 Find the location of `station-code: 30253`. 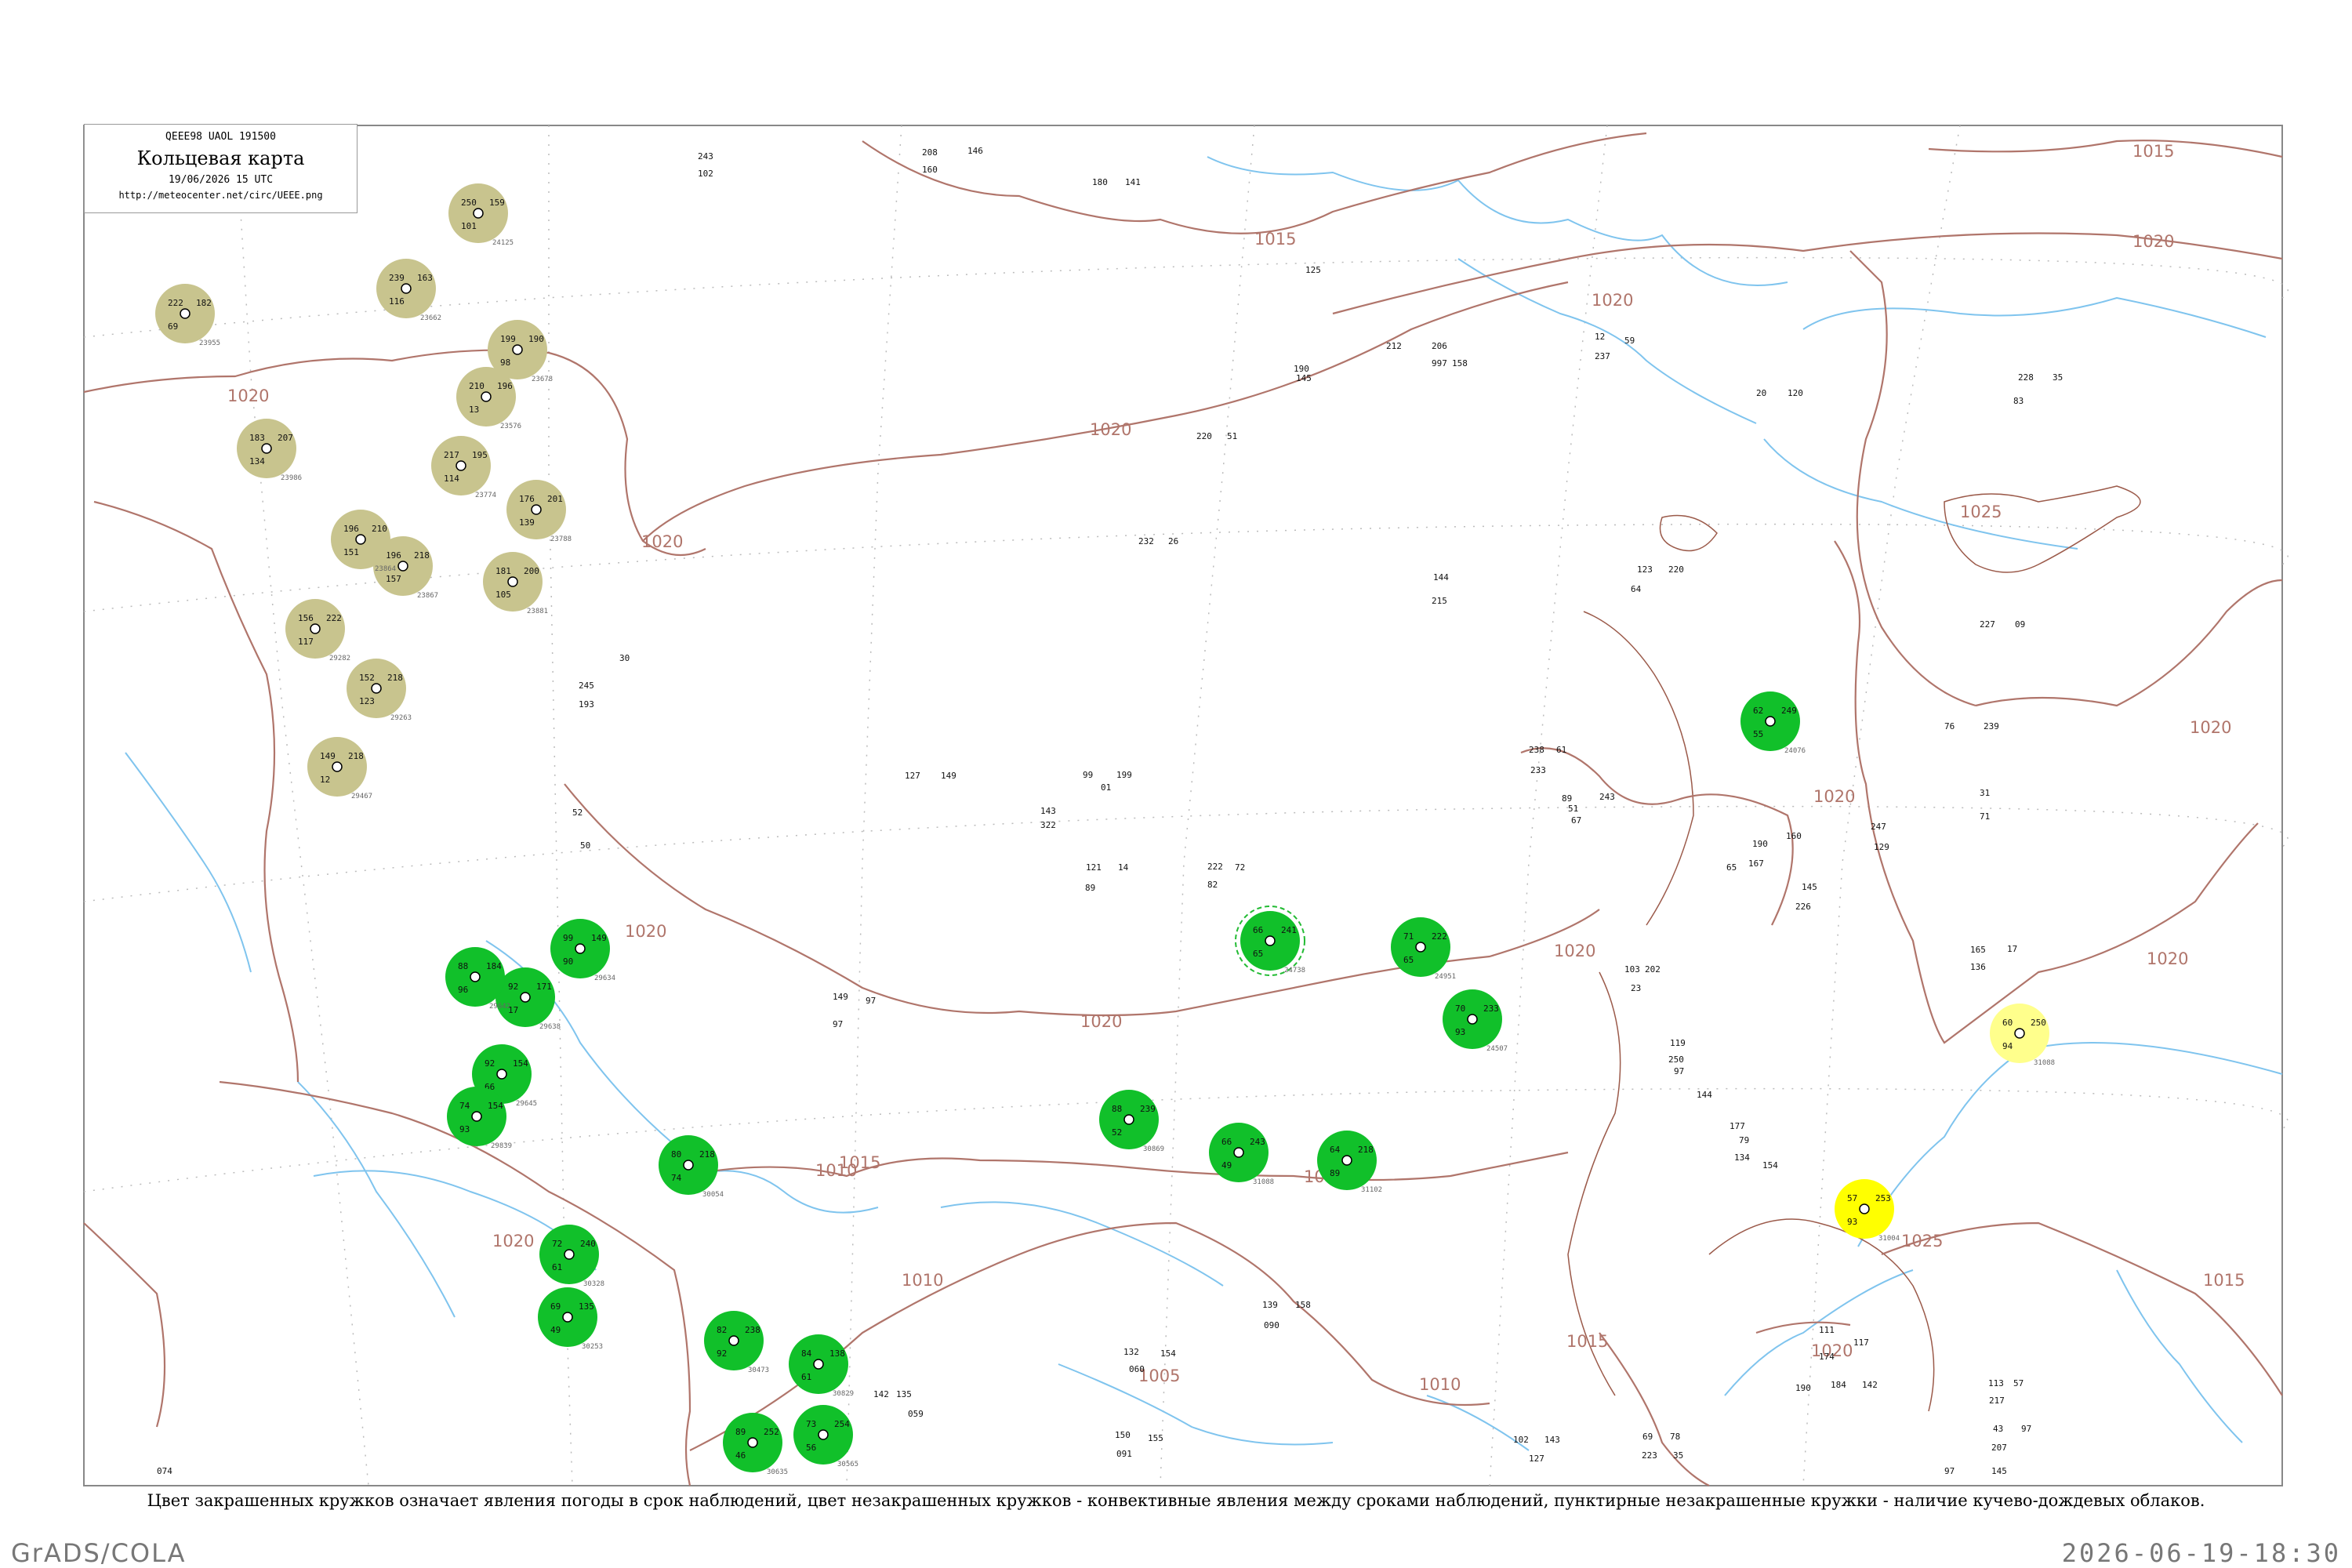

station-code: 30253 is located at coordinates (592, 1347).